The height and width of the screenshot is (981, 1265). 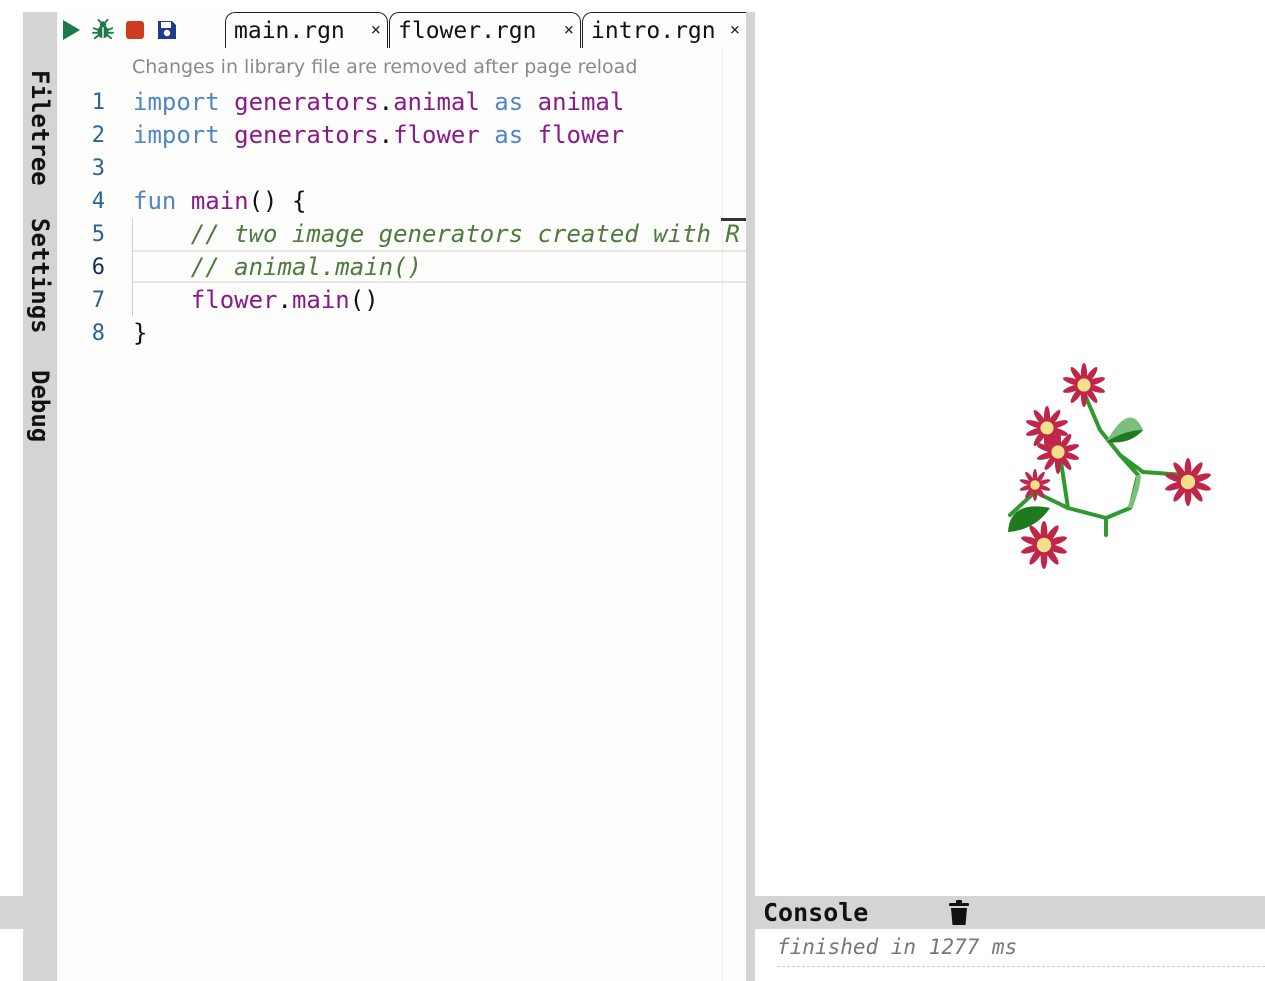 I want to click on console-message: finished in 1277 ms, so click(x=897, y=947).